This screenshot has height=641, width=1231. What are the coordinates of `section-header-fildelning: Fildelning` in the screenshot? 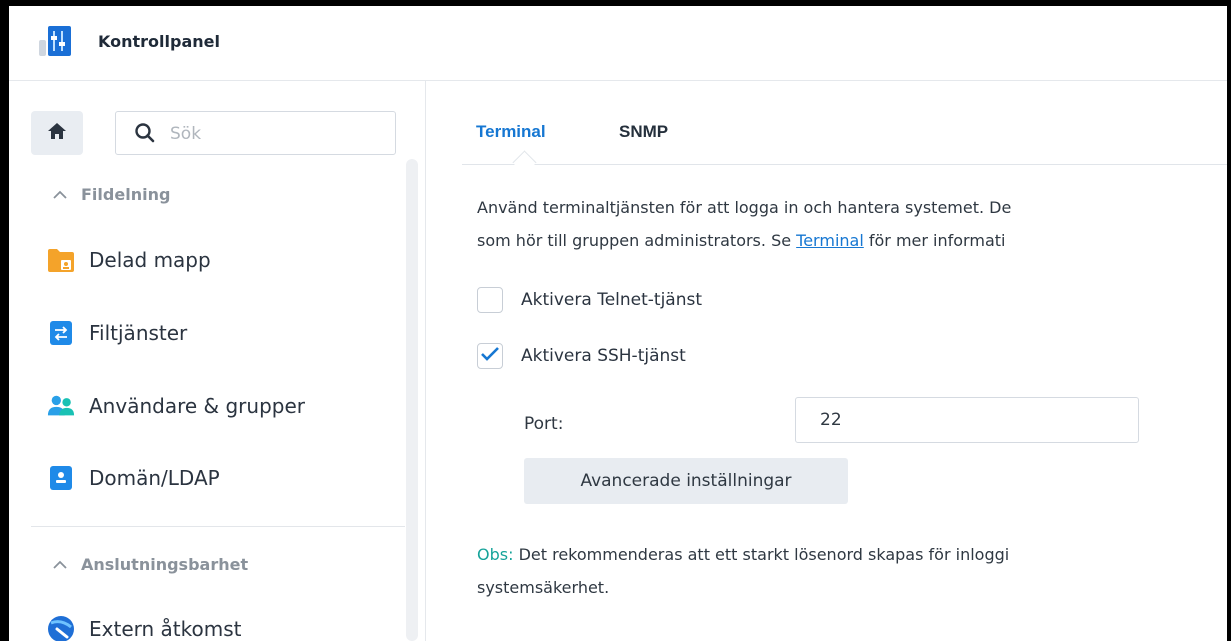 It's located at (111, 194).